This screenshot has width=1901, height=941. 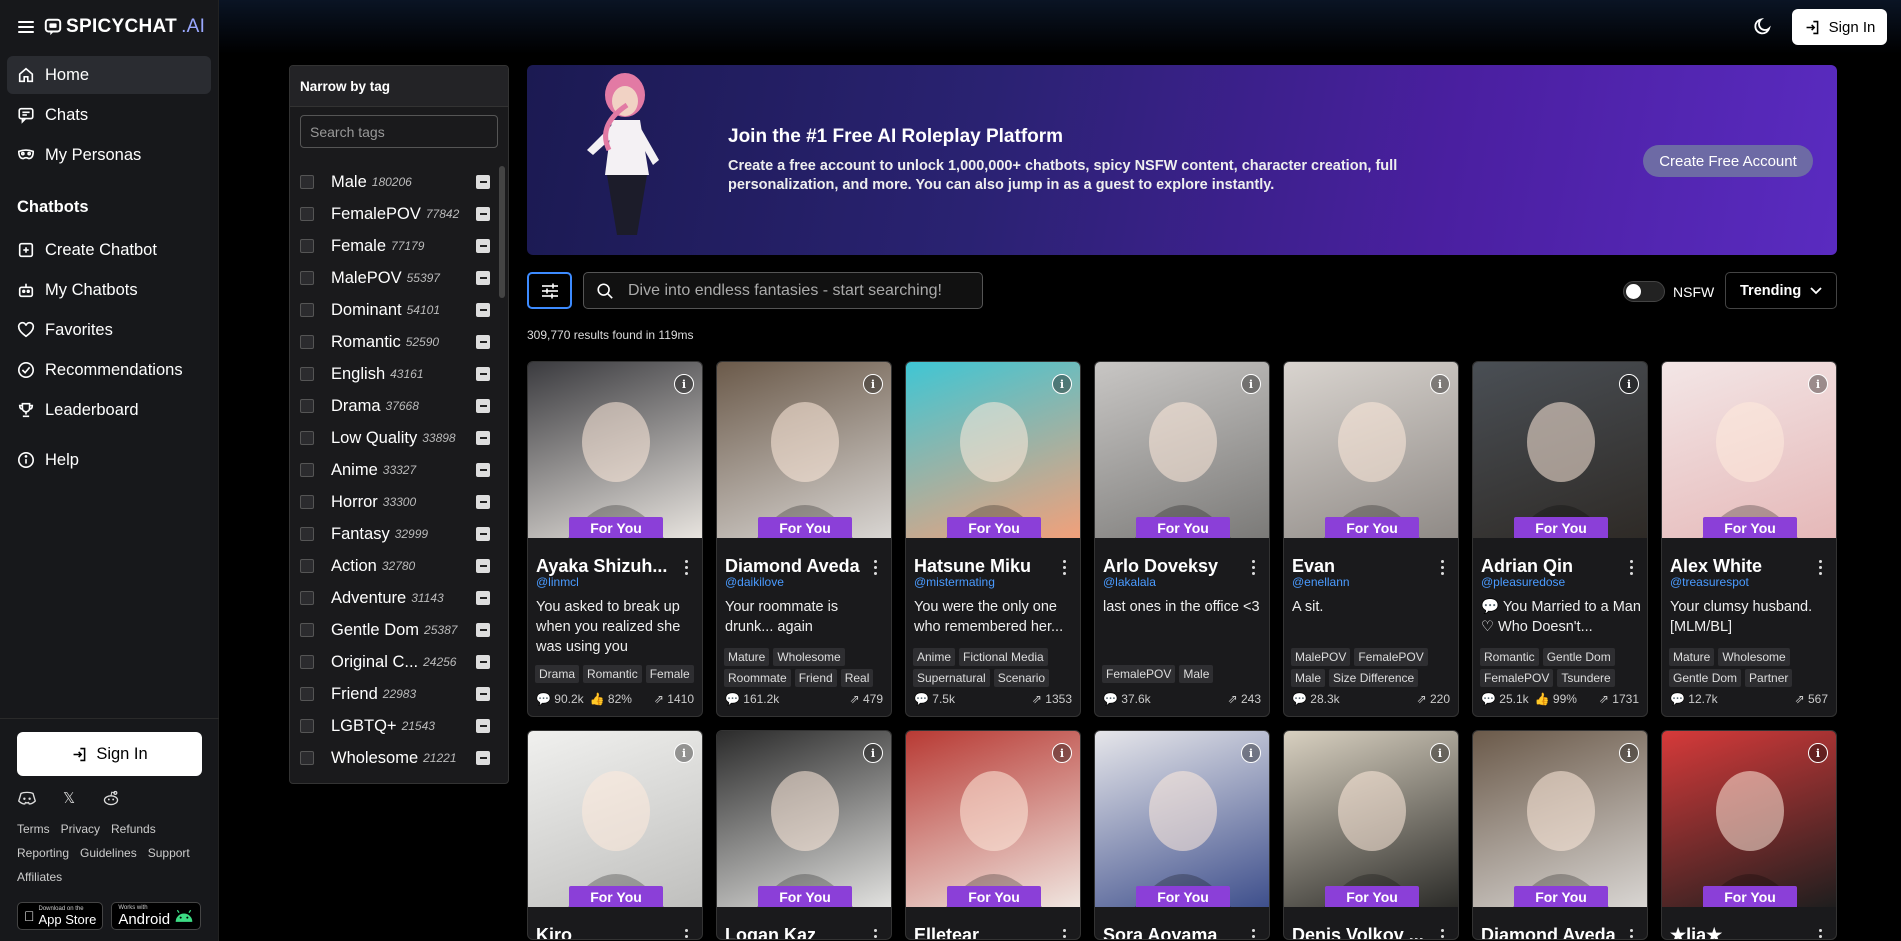 What do you see at coordinates (1003, 657) in the screenshot?
I see `card-tag: Fictional Media` at bounding box center [1003, 657].